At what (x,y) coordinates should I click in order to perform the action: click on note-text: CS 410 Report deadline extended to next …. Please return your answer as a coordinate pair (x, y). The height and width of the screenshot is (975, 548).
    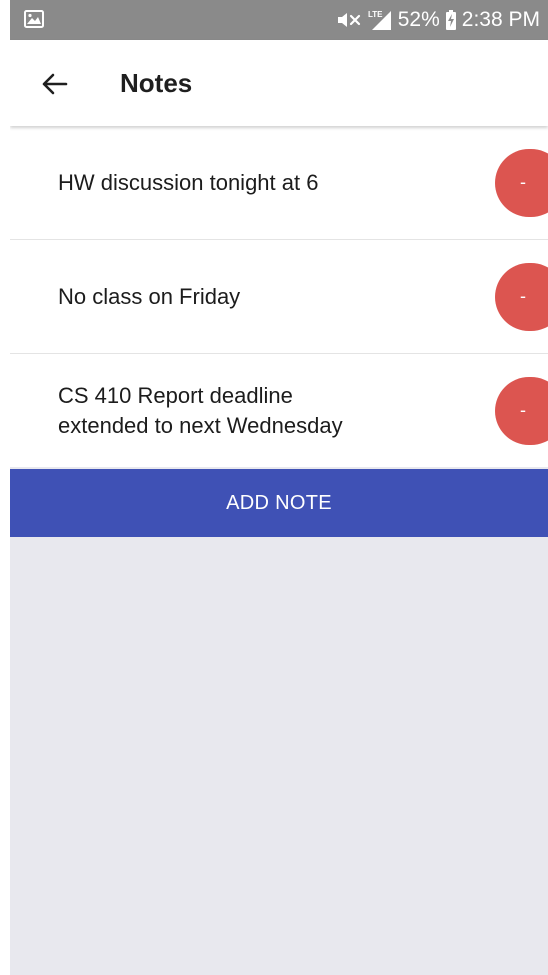
    Looking at the image, I should click on (200, 410).